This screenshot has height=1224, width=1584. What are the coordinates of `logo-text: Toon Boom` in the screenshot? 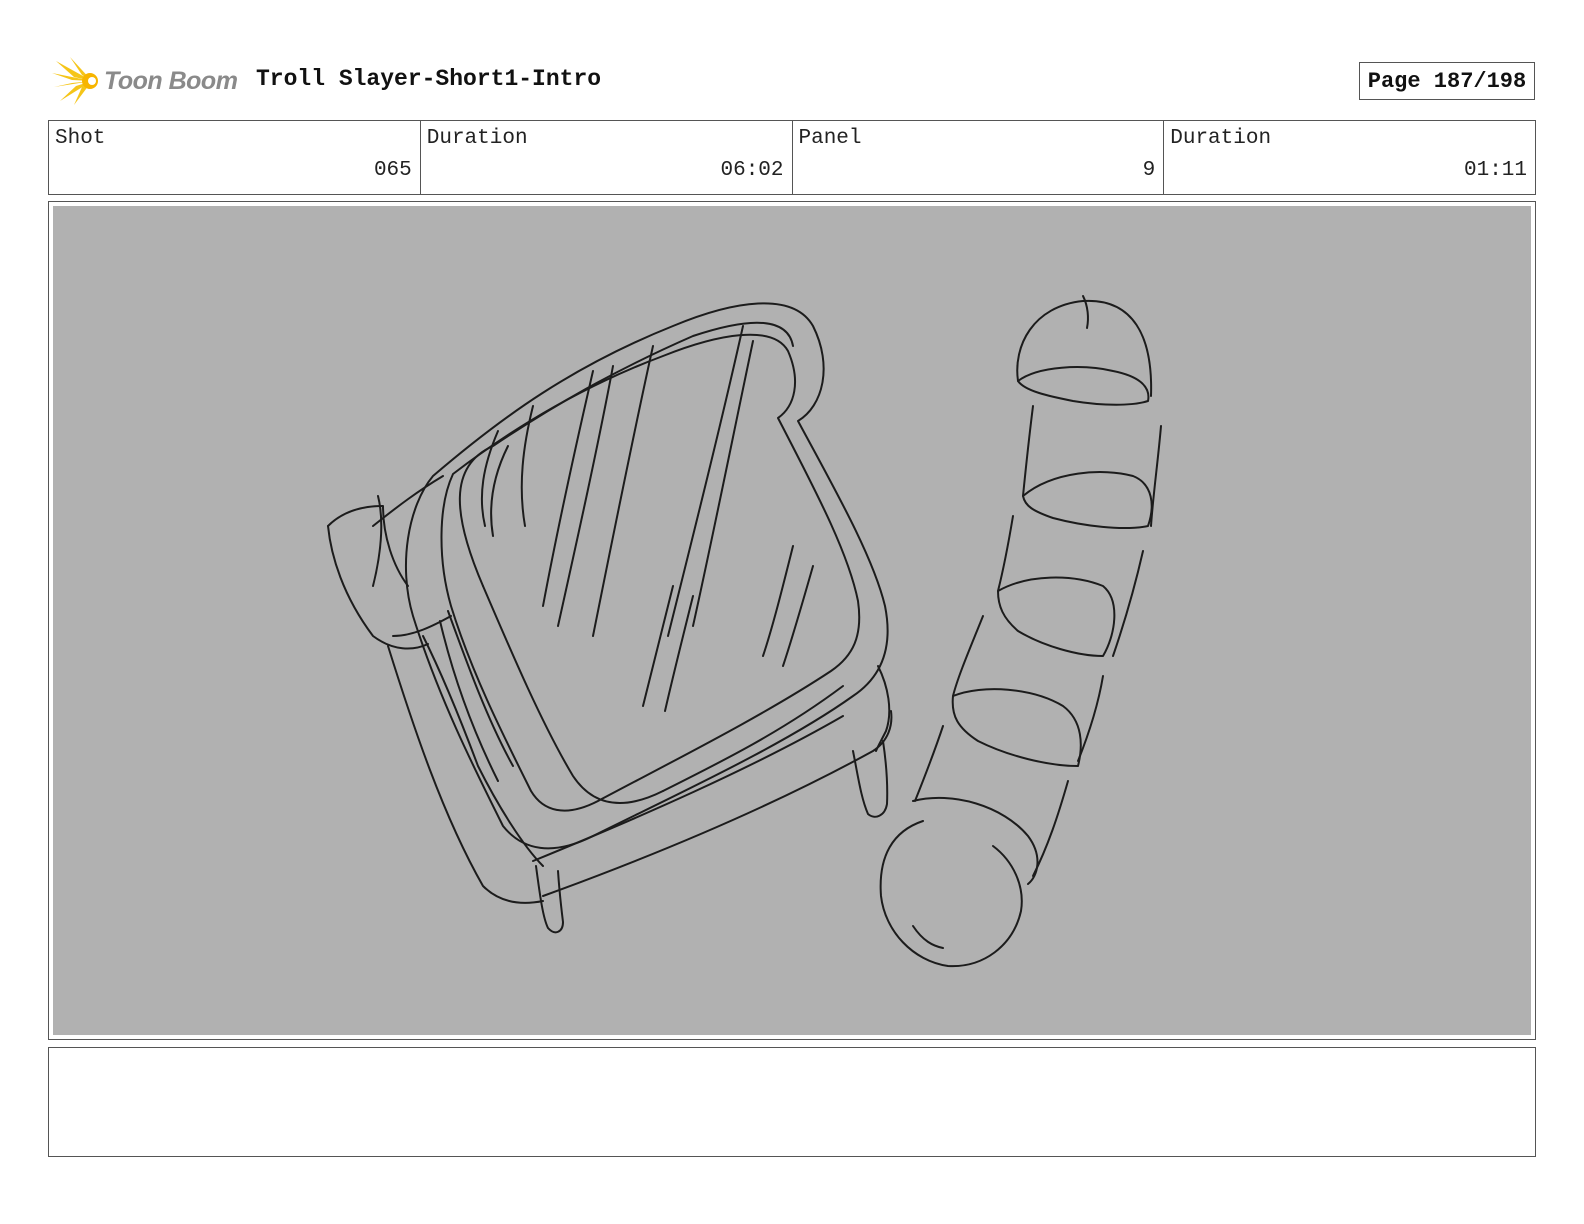 It's located at (171, 81).